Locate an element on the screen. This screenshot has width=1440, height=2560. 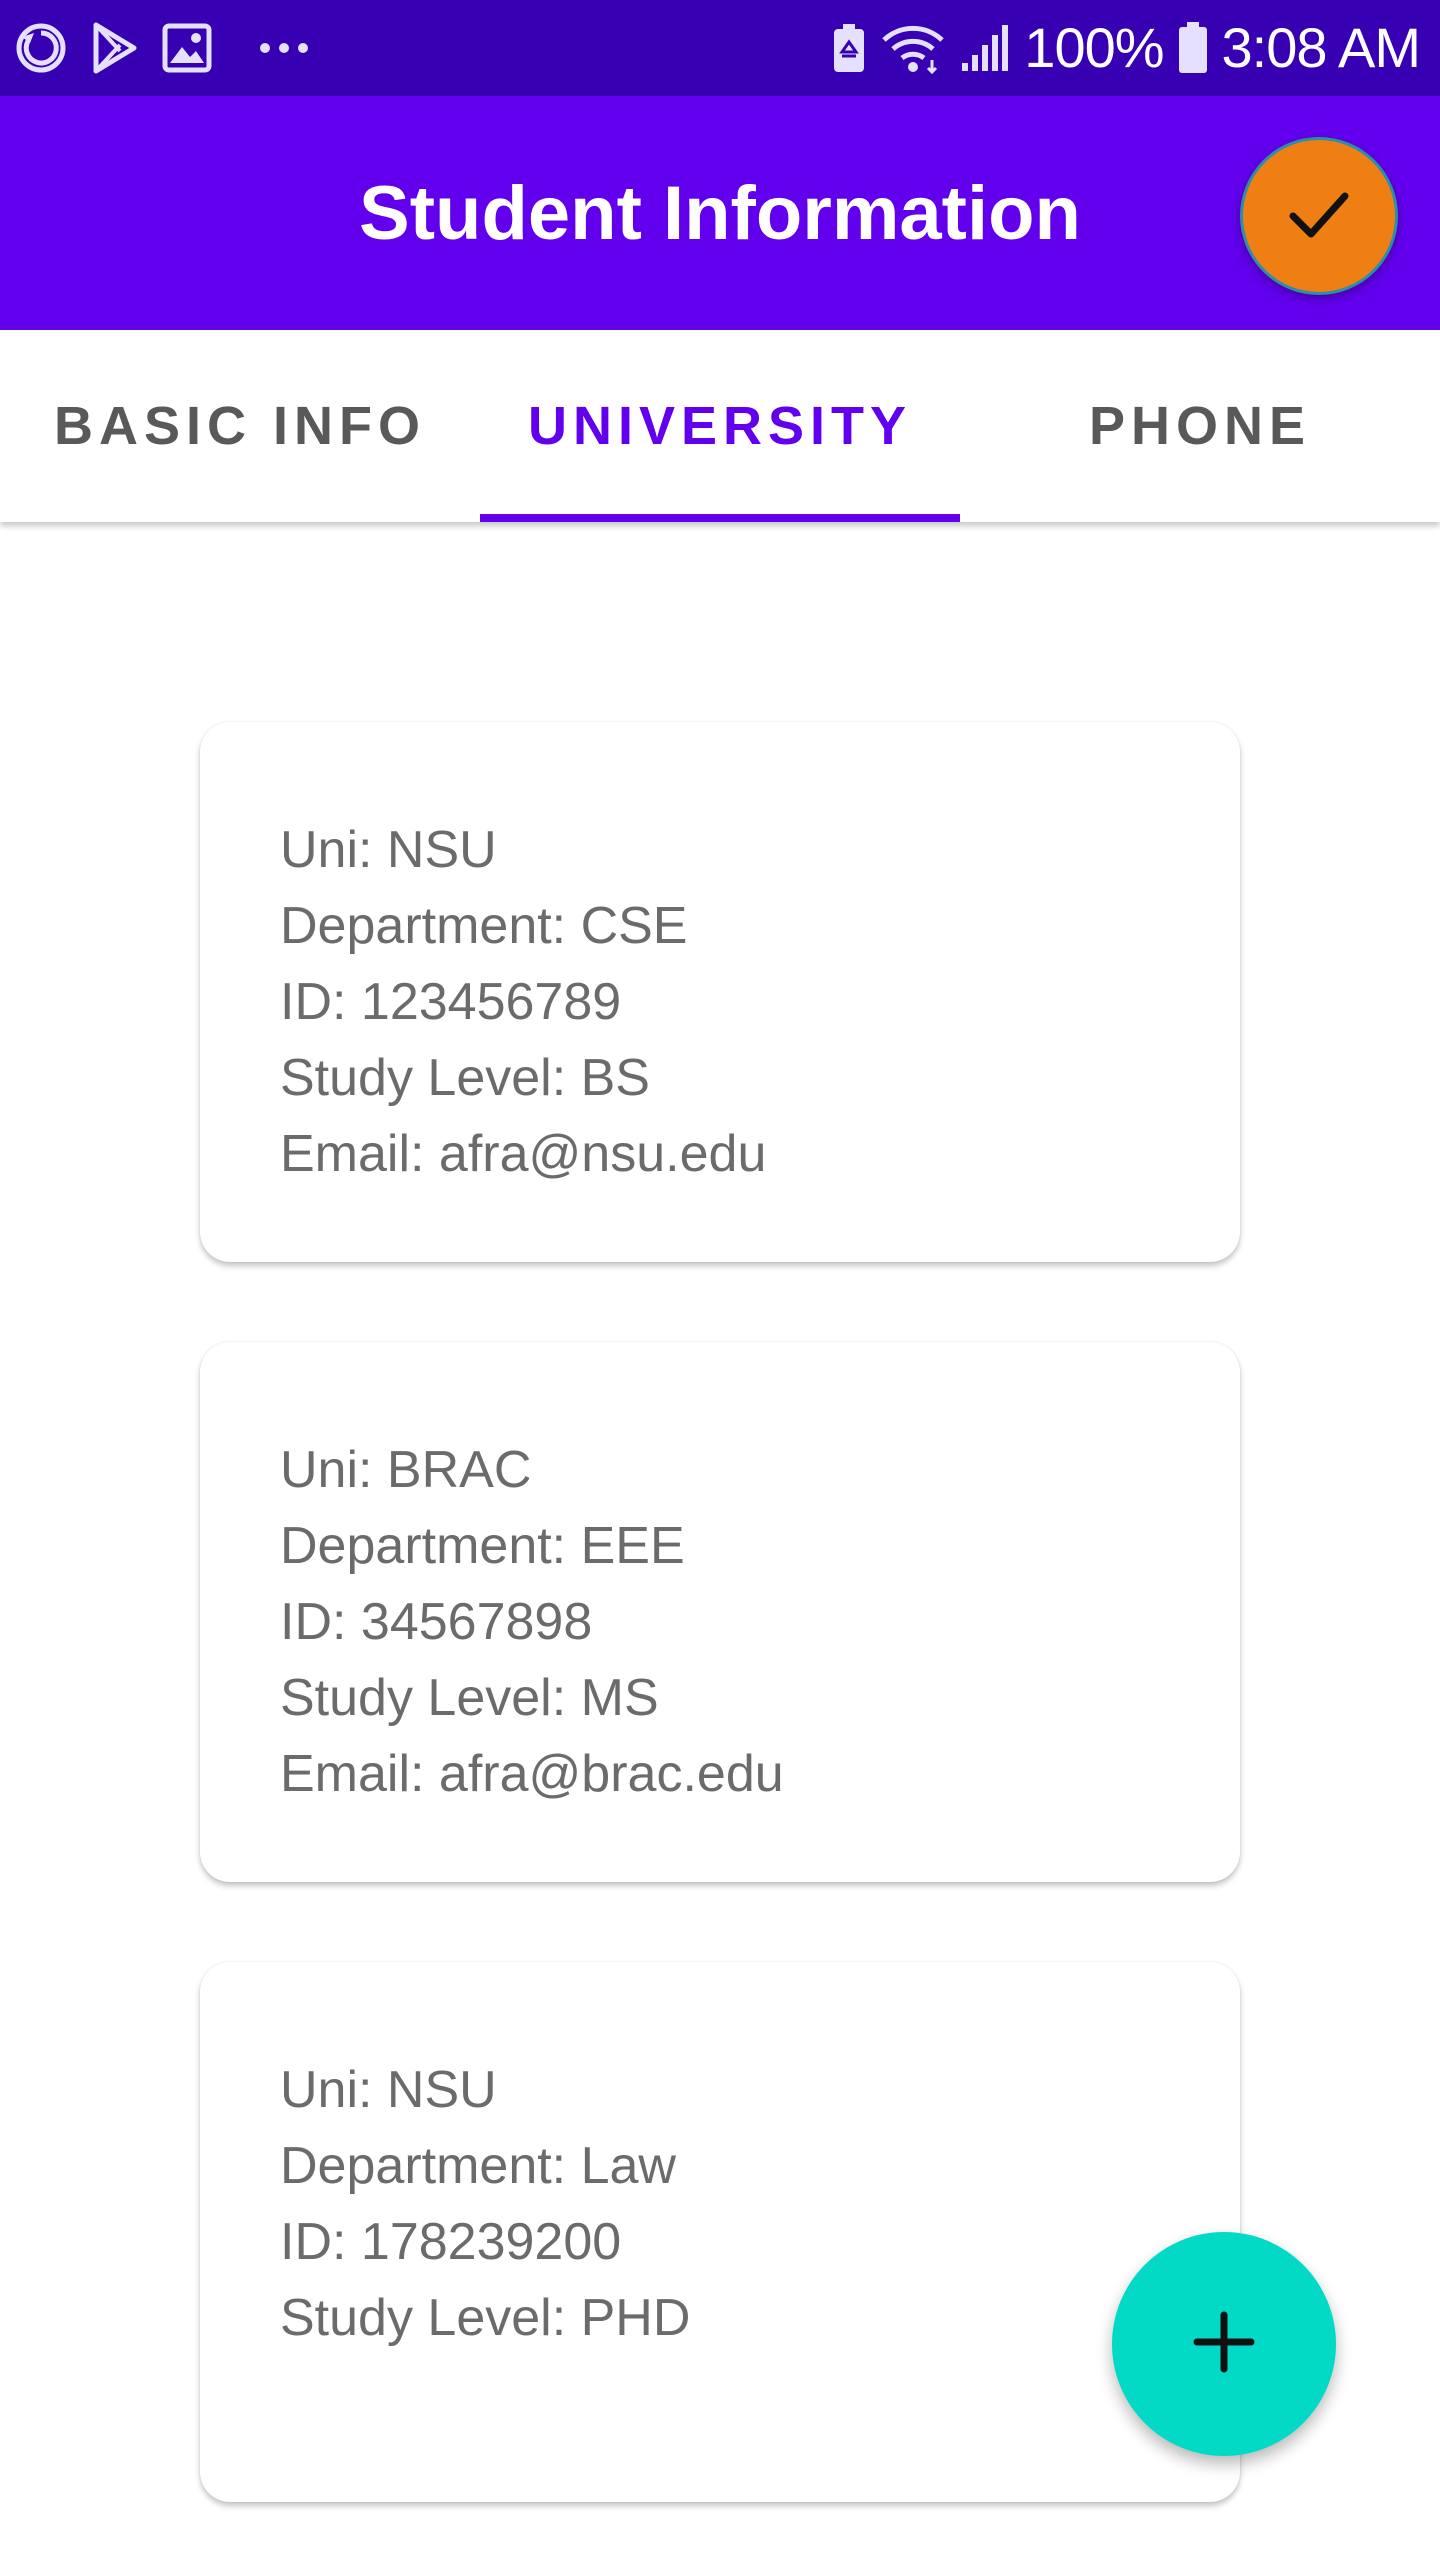
wifi-icon is located at coordinates (913, 48).